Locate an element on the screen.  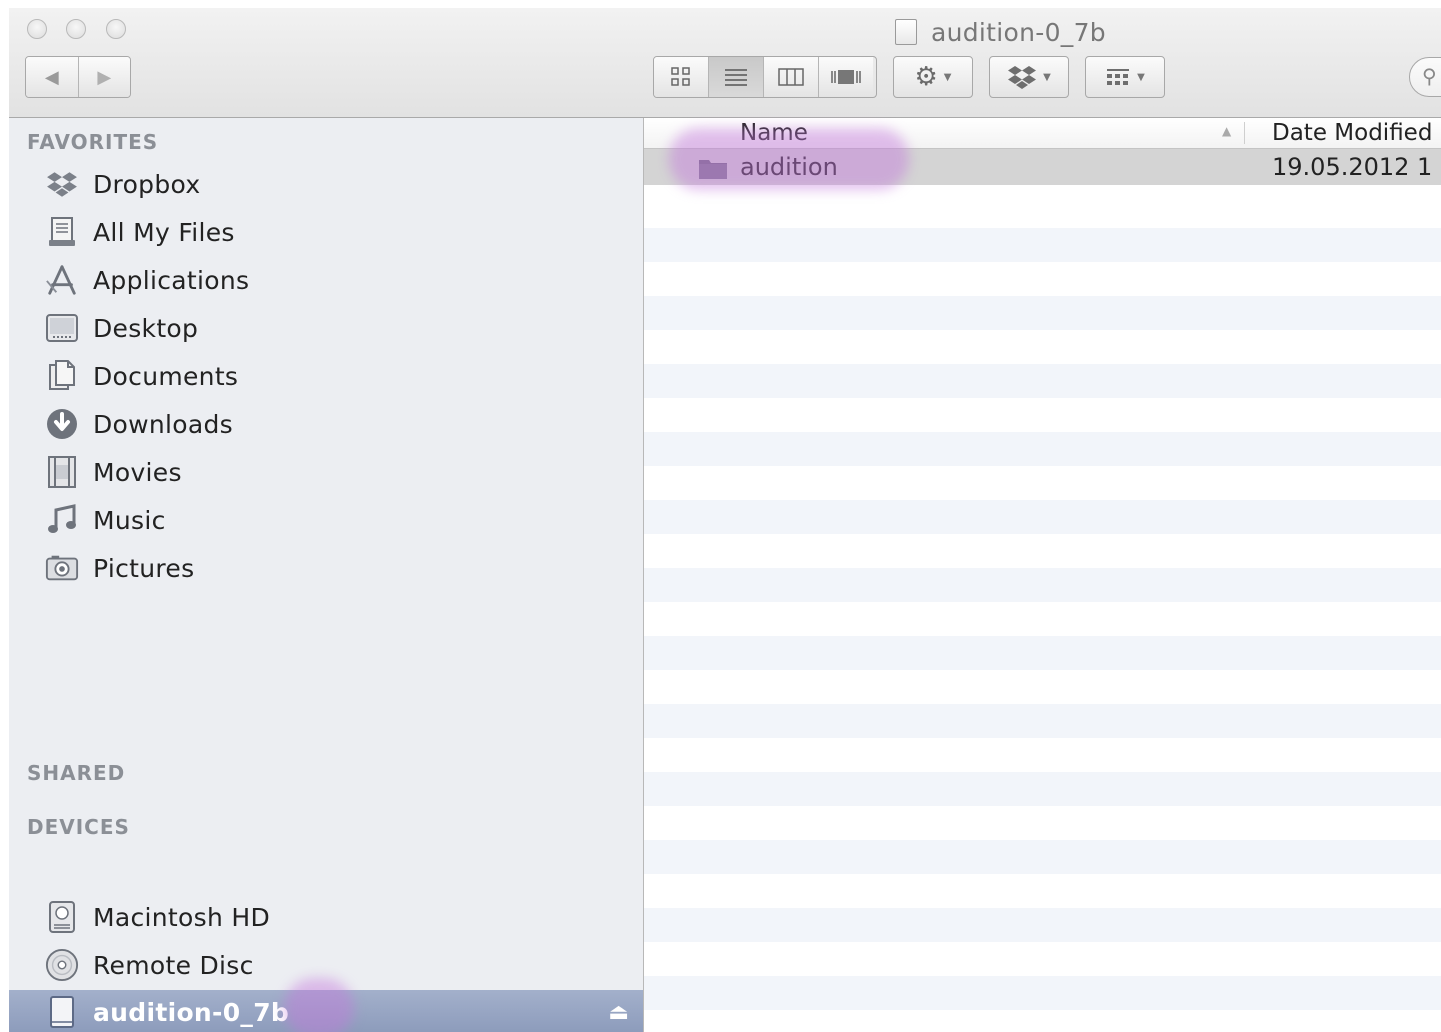
search-field: ⚲ is located at coordinates (1425, 77).